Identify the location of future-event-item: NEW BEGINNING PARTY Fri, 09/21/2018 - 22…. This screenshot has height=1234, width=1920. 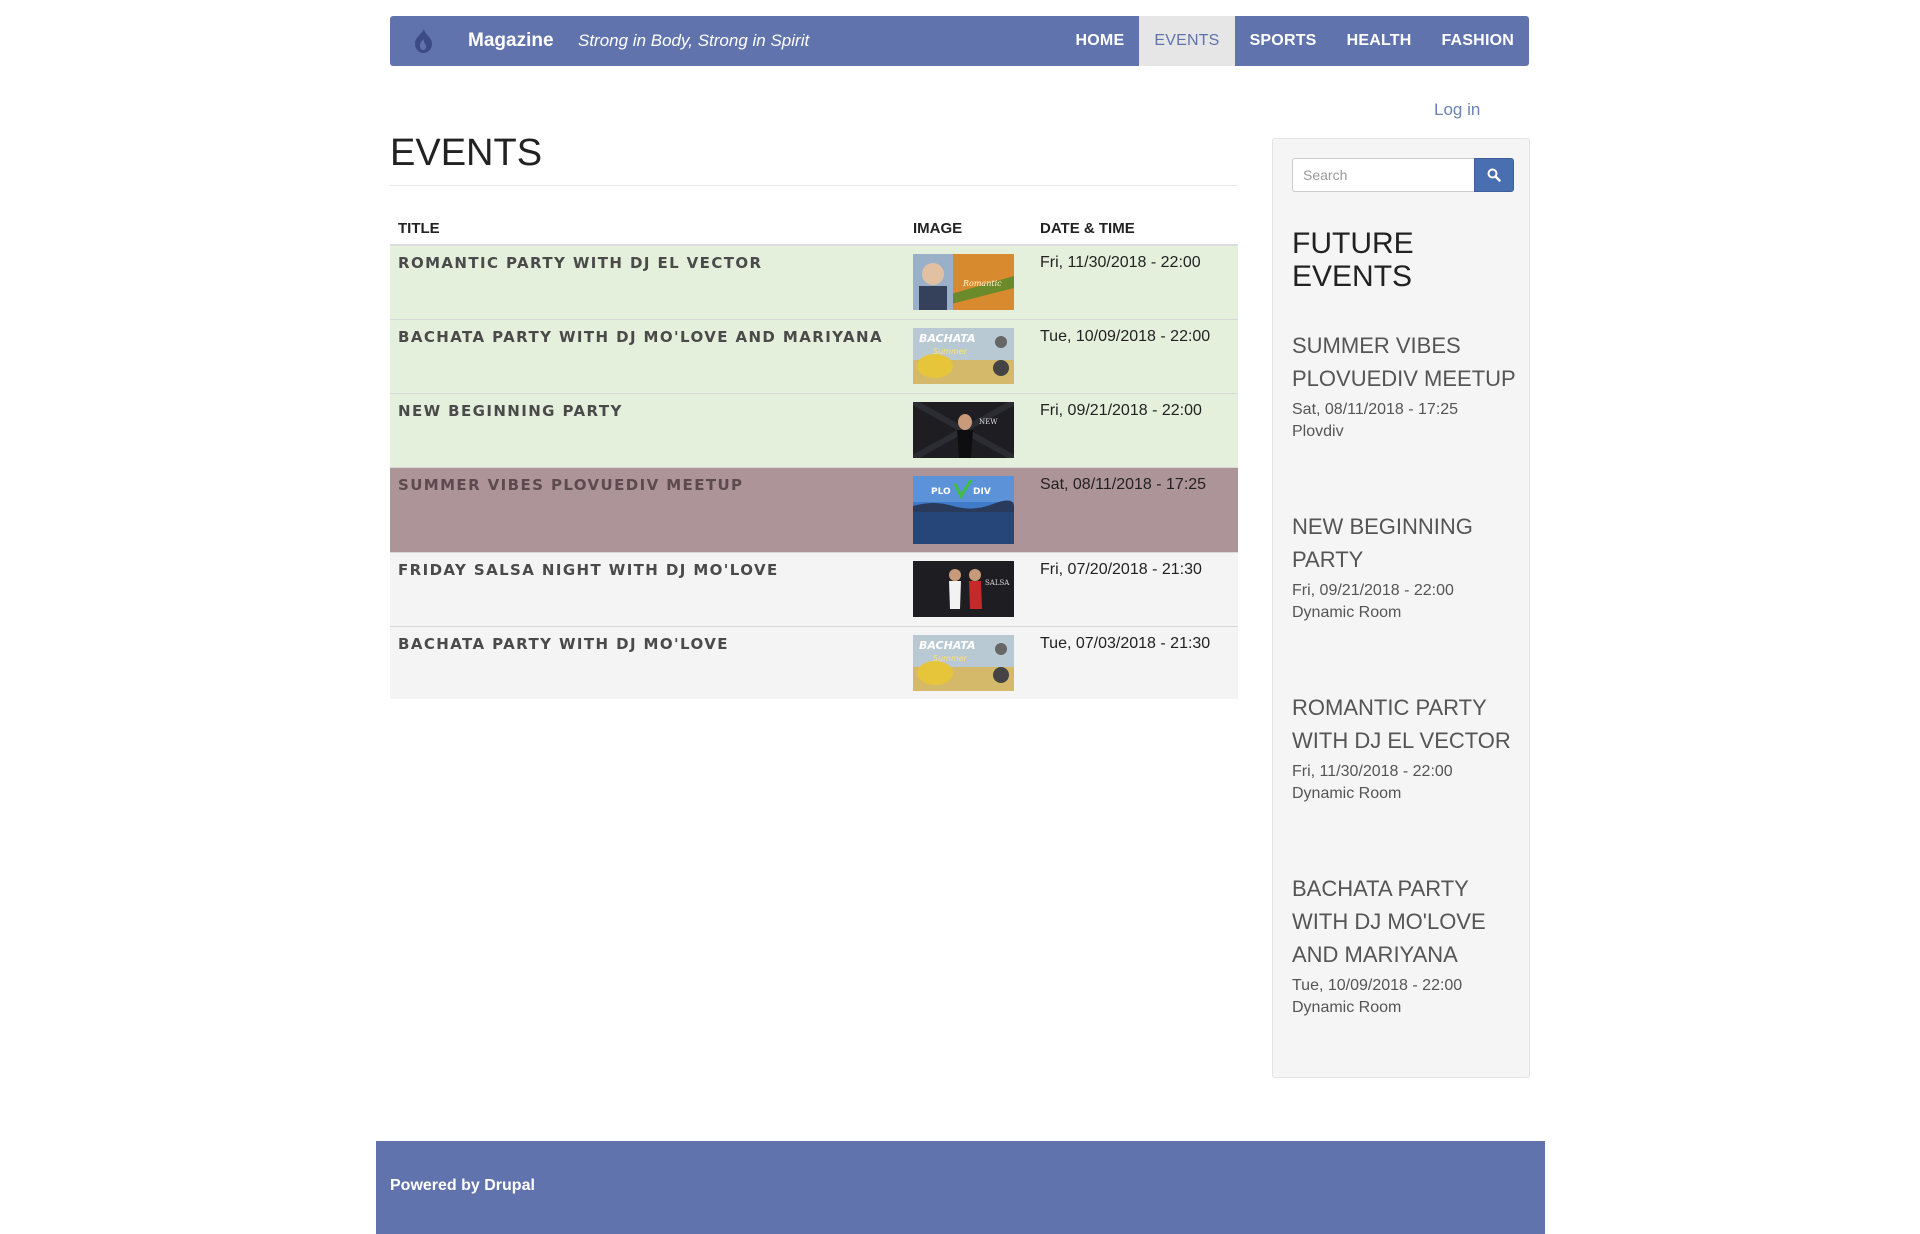
(1404, 567).